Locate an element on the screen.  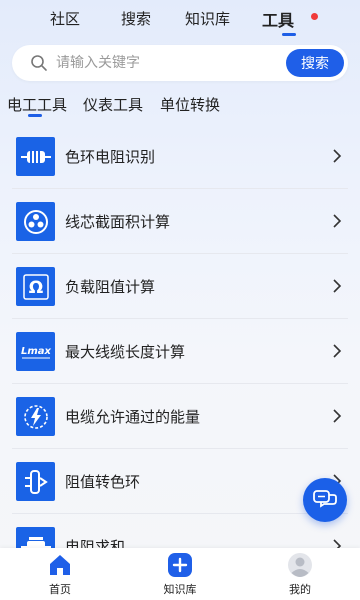
list-item-cable-energy: 电缆允许通过的能量 is located at coordinates (180, 416).